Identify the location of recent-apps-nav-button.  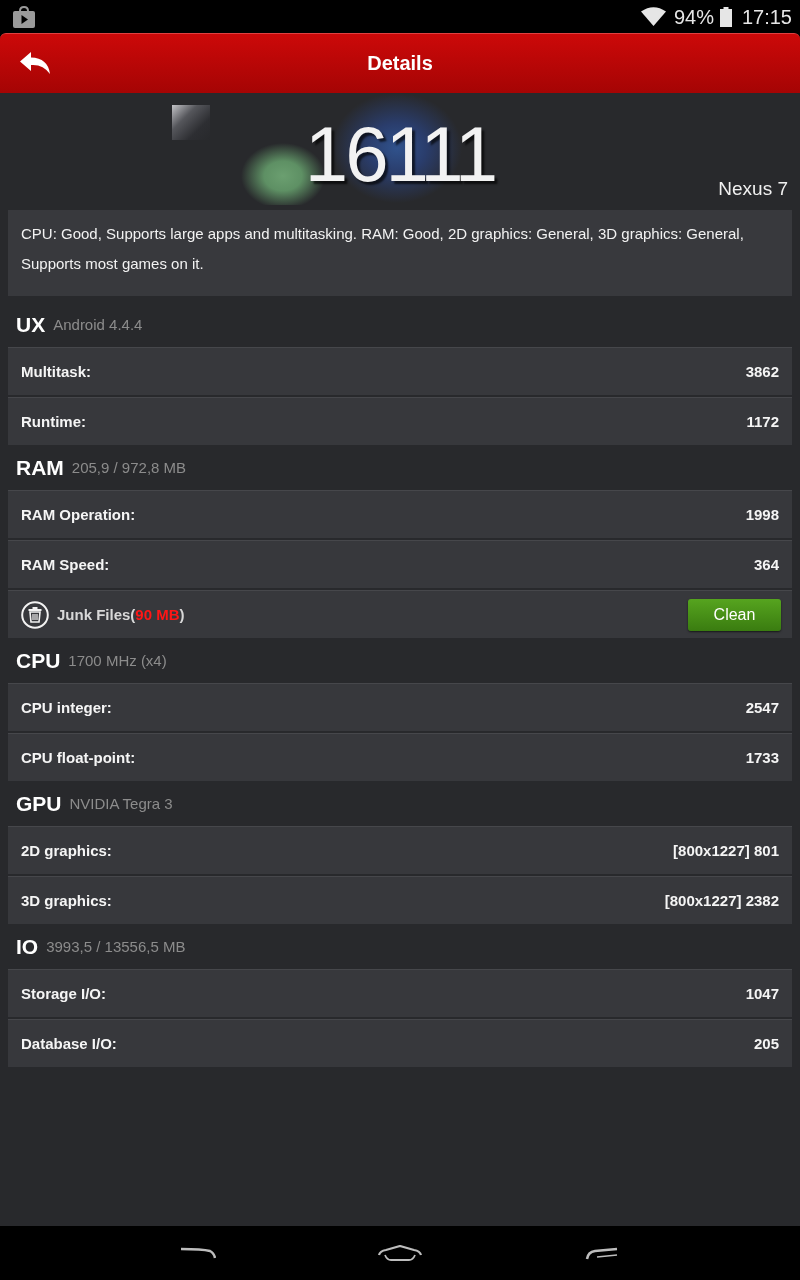
(602, 1253).